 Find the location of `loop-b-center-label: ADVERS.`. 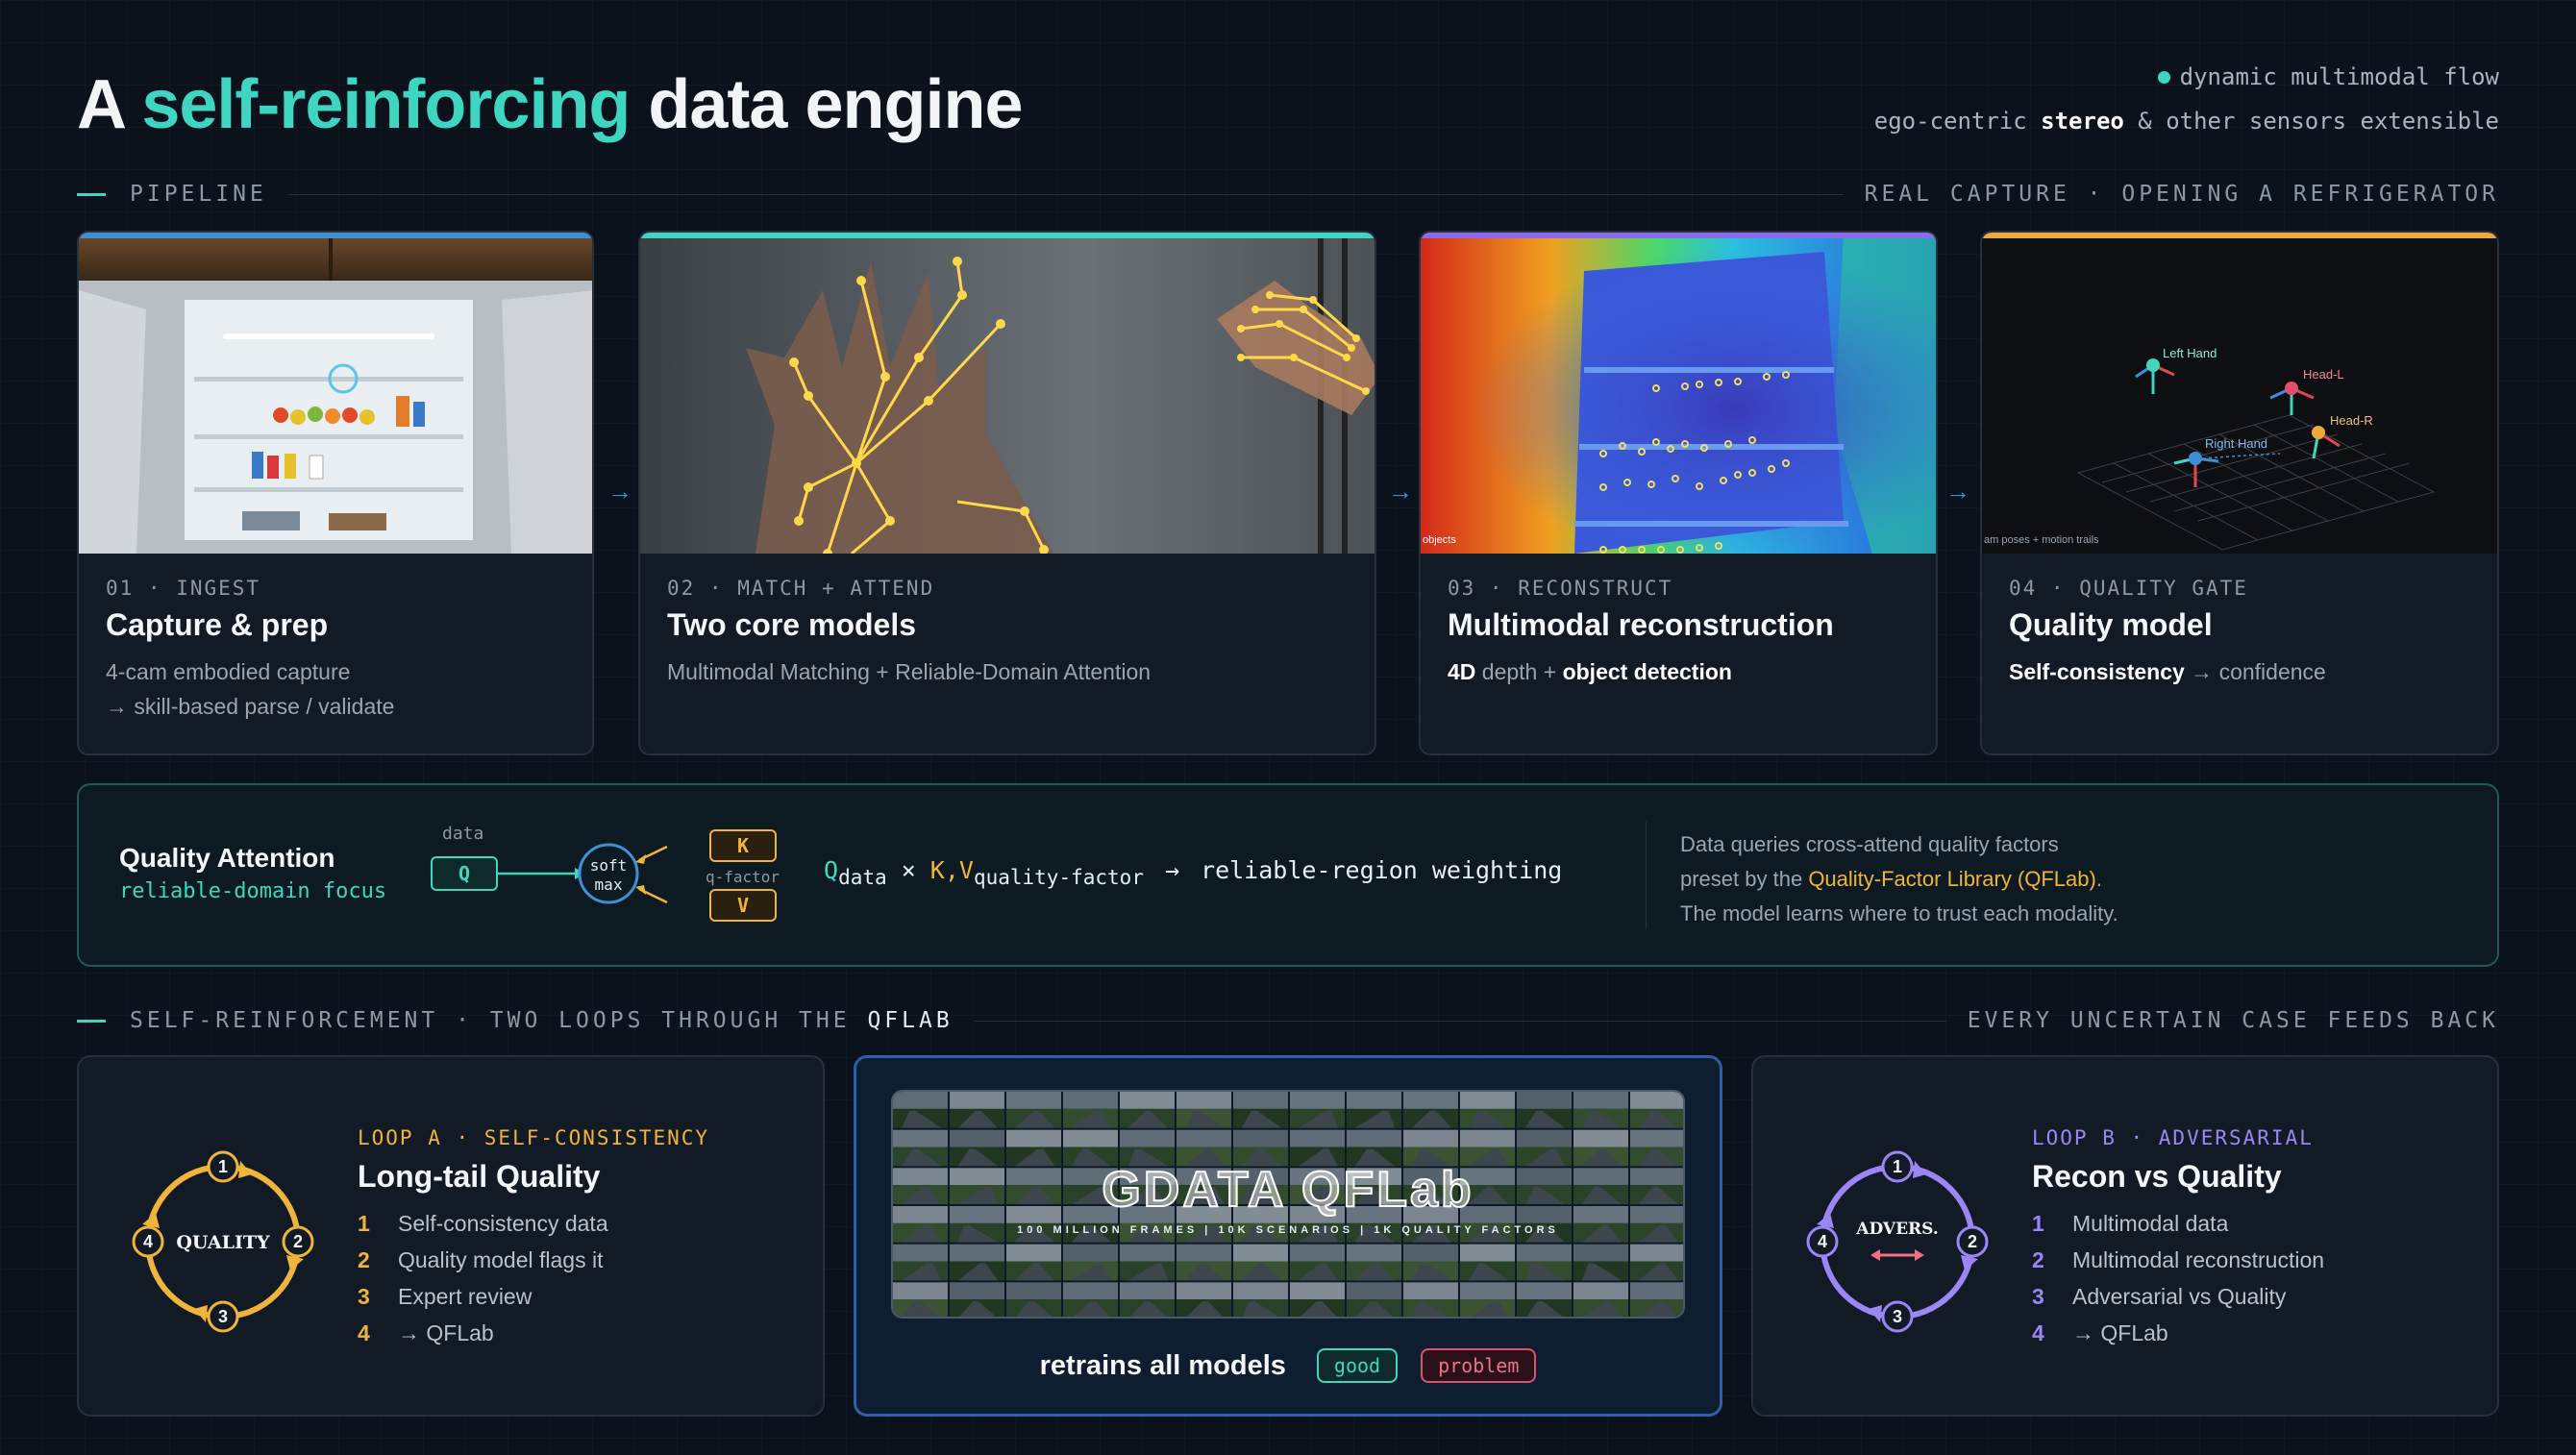

loop-b-center-label: ADVERS. is located at coordinates (1897, 1230).